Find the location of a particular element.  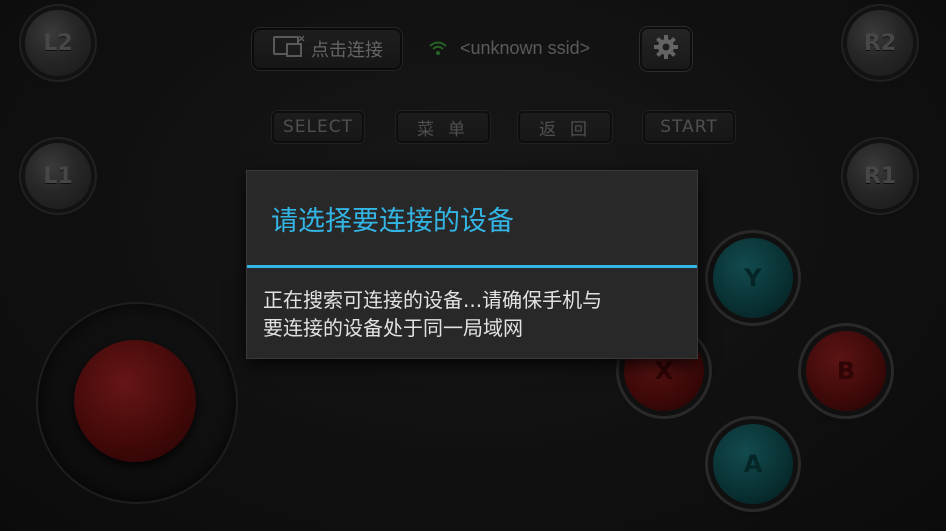

dialog-message-line2: 要连接的设备处于同一局域网 is located at coordinates (393, 328).